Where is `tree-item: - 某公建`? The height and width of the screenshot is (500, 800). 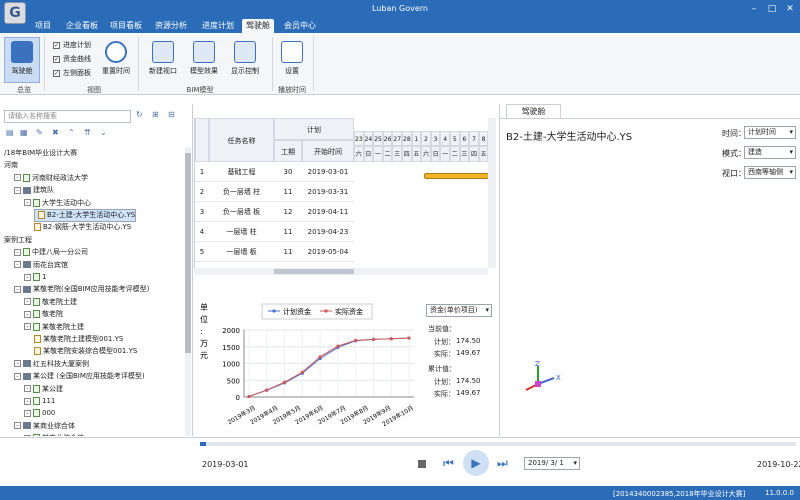
tree-item: - 某公建 is located at coordinates (43, 389).